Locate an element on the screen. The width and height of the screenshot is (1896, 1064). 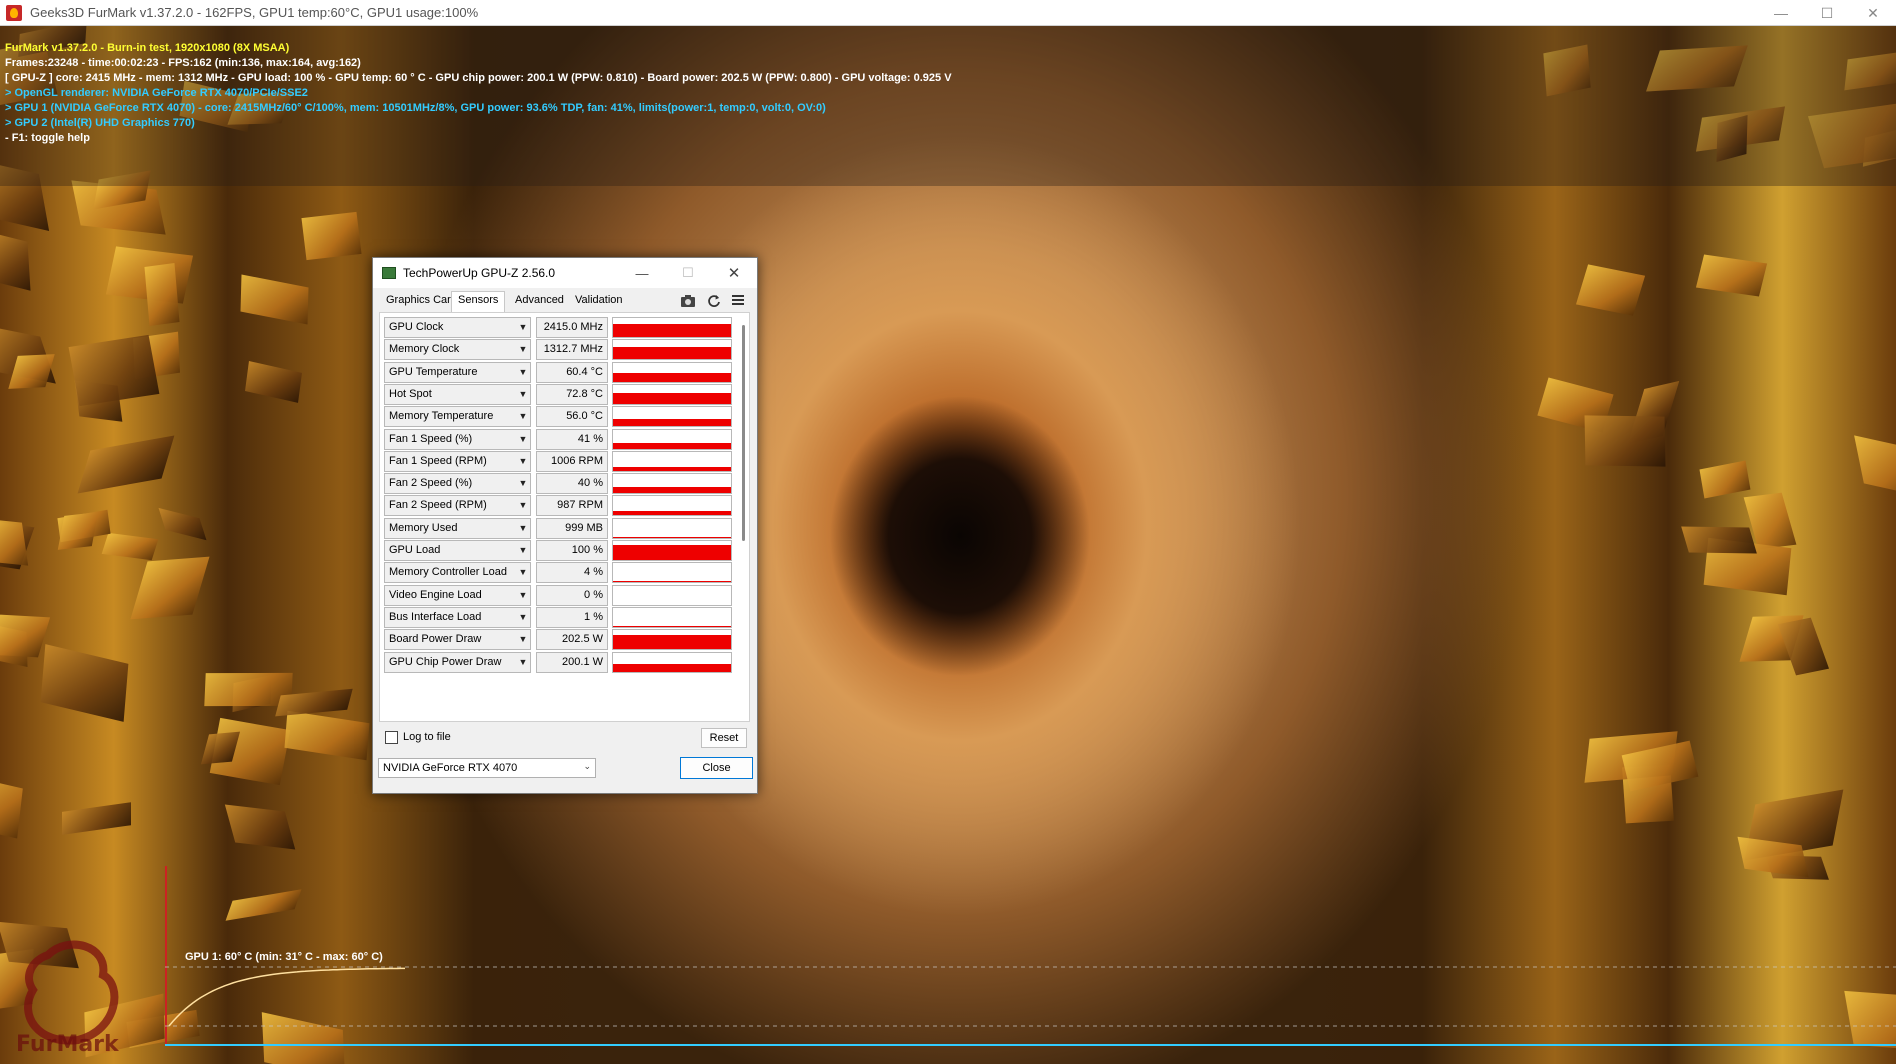
sensor-row: GPU Clock ▼ 2415.0 MHz is located at coordinates (559, 327).